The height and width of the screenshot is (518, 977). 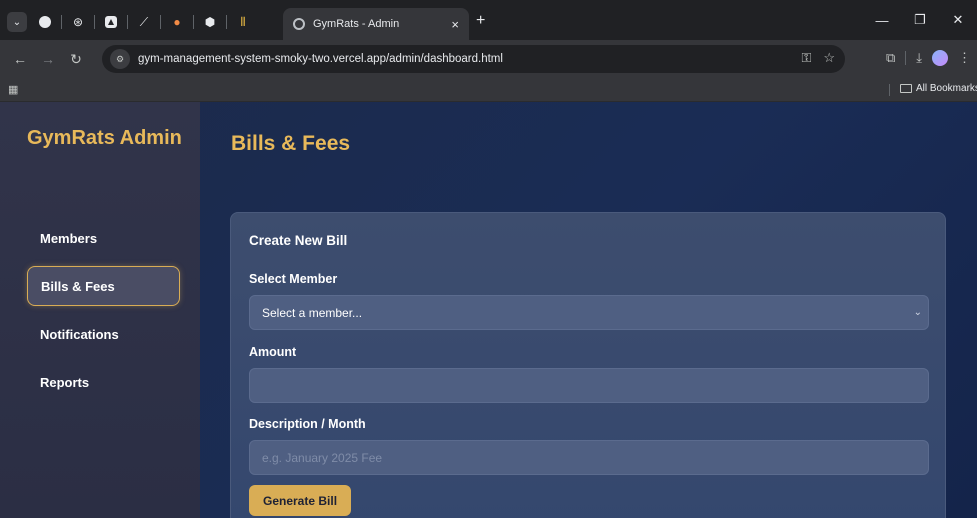 What do you see at coordinates (829, 58) in the screenshot?
I see `bookmark-star-icon: ☆` at bounding box center [829, 58].